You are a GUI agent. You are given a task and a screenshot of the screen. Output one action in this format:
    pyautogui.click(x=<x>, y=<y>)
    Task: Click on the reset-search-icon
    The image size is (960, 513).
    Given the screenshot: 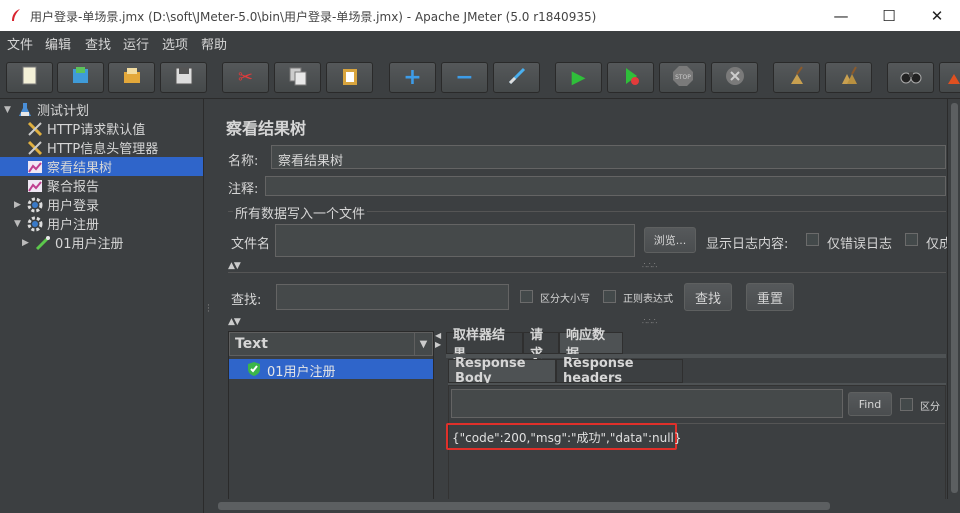 What is the action you would take?
    pyautogui.click(x=953, y=78)
    